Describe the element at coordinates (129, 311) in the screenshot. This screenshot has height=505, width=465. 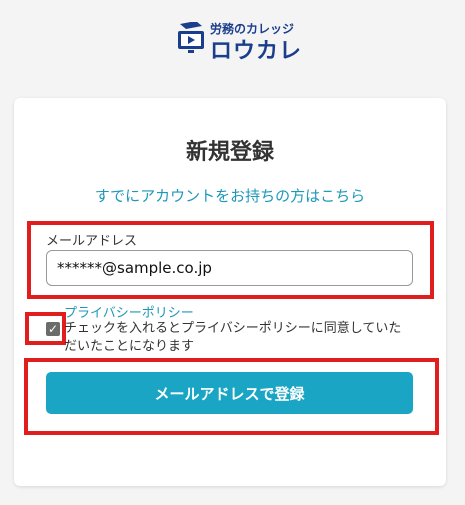
I see `privacy-policy-link: プライバシーポリシー` at that location.